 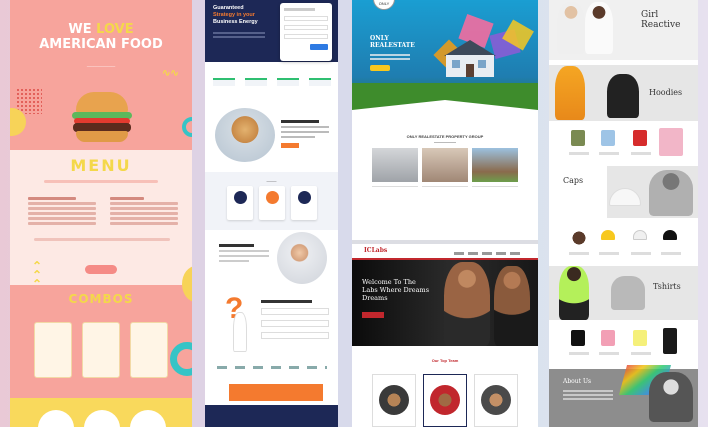 What do you see at coordinates (396, 290) in the screenshot?
I see `gym-headline-line2: Labs Where Dreams` at bounding box center [396, 290].